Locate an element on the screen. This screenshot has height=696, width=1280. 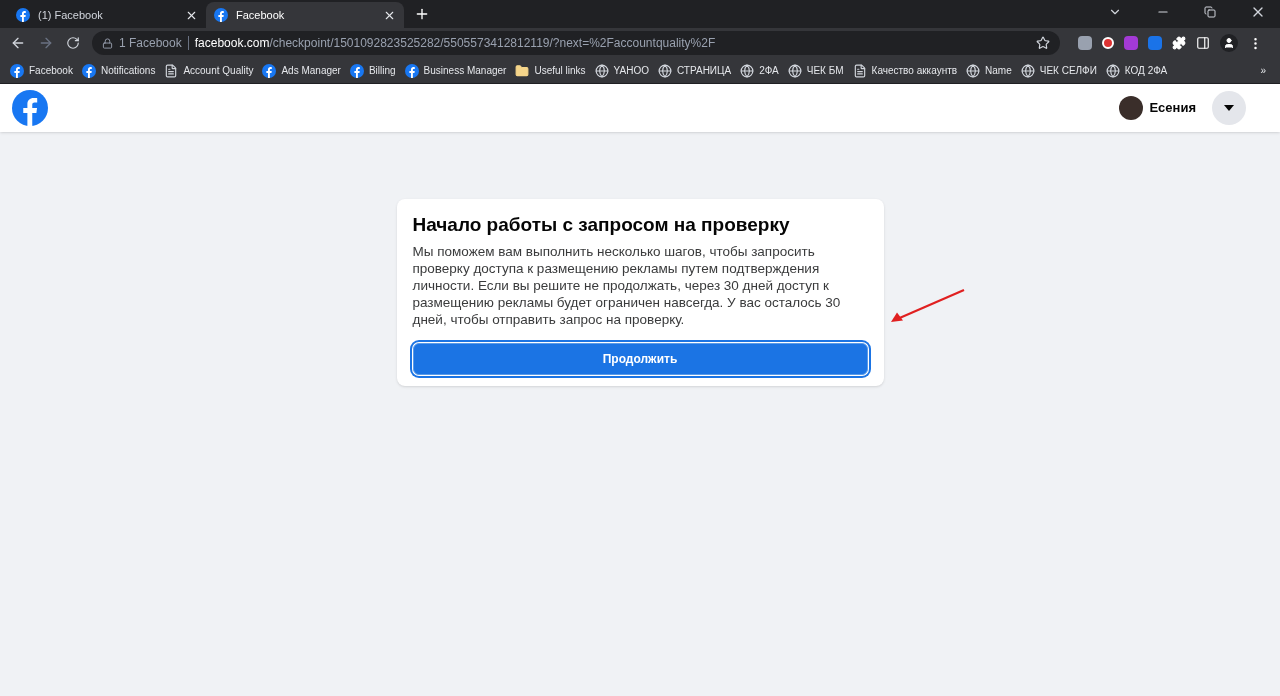
forward-icon is located at coordinates (46, 43).